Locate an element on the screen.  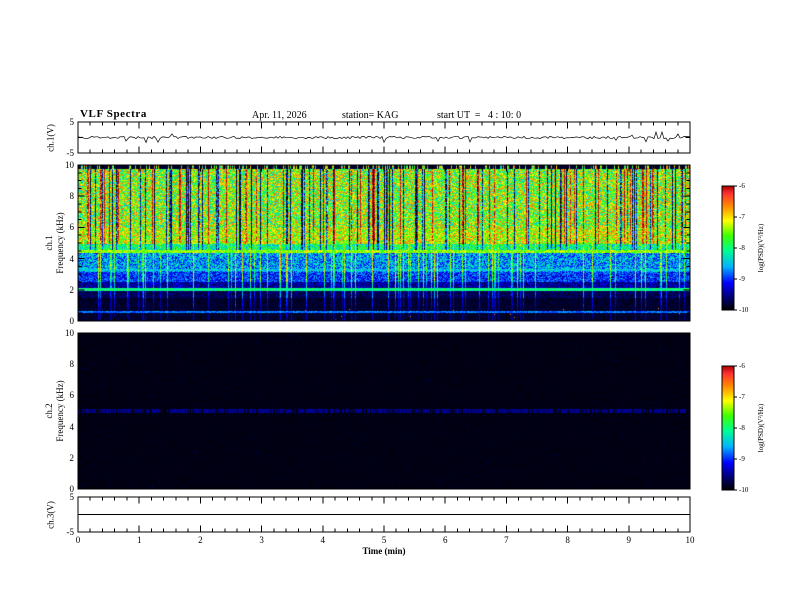
ch1-freq-tick-label: 4 is located at coordinates (72, 258).